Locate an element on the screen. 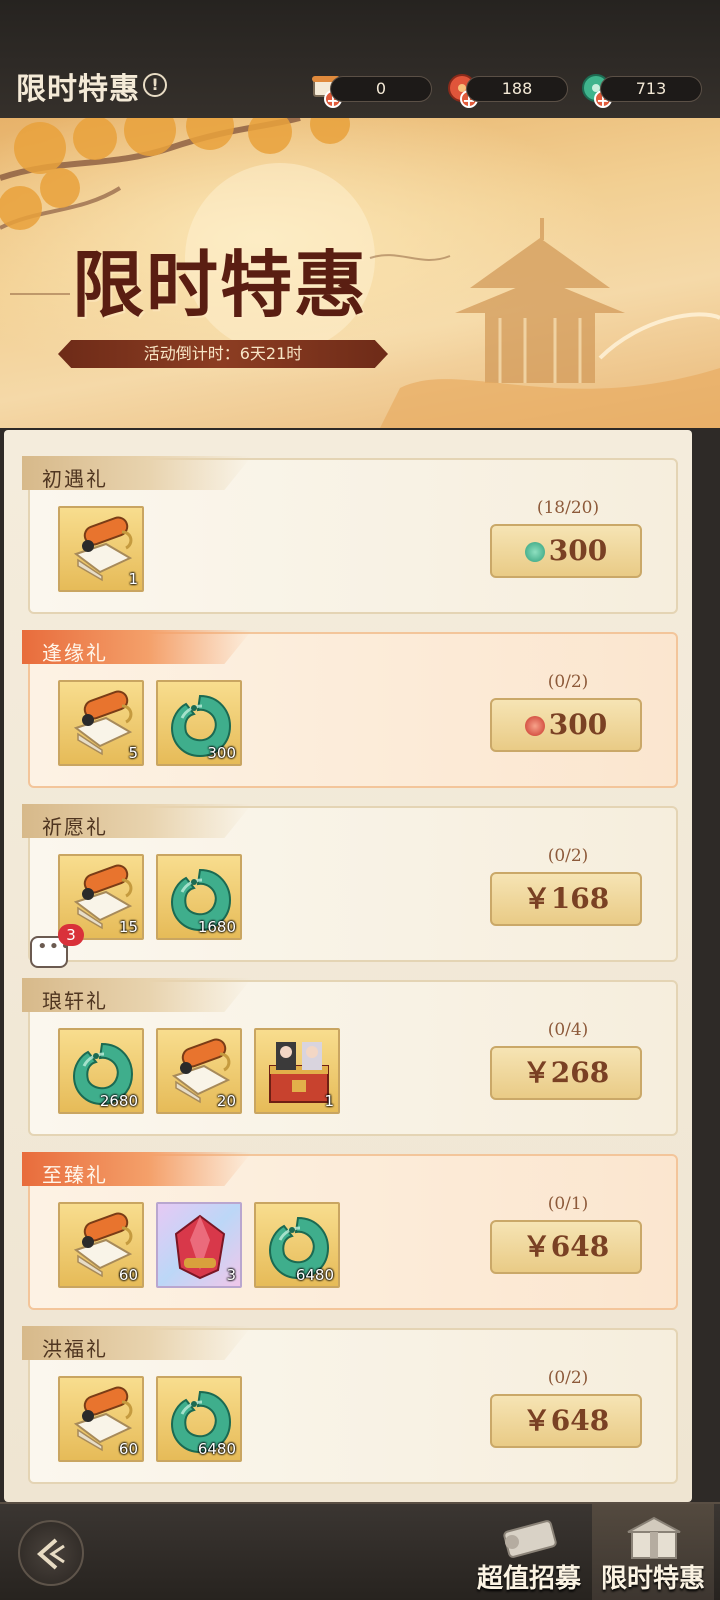 The height and width of the screenshot is (1600, 720). pack-name: 逢缘礼 is located at coordinates (75, 653).